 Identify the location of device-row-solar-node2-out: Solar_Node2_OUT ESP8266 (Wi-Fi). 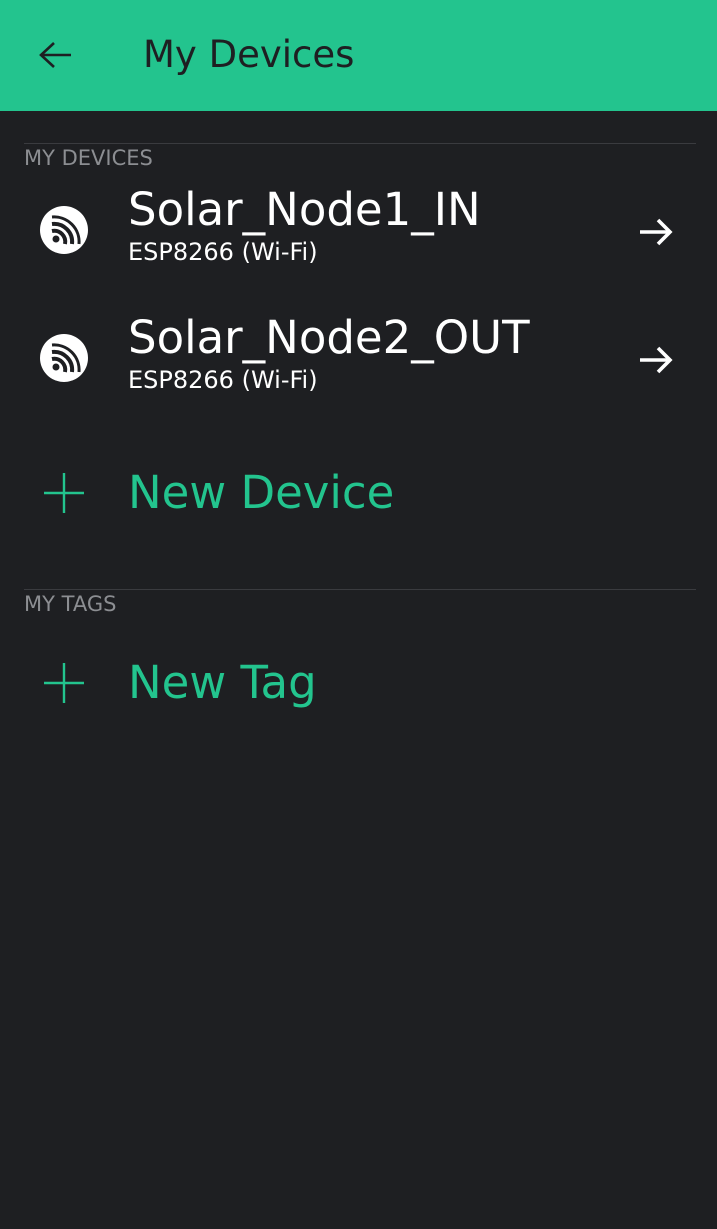
(358, 364).